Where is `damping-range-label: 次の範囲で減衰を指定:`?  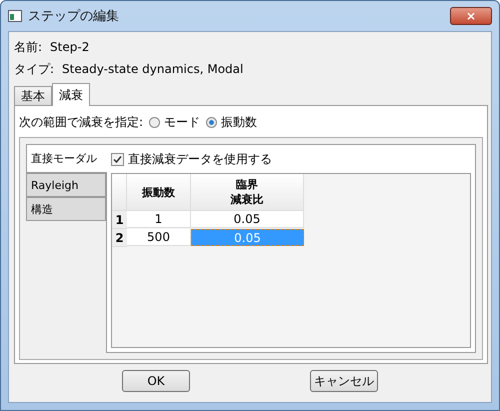
damping-range-label: 次の範囲で減衰を指定: is located at coordinates (81, 122).